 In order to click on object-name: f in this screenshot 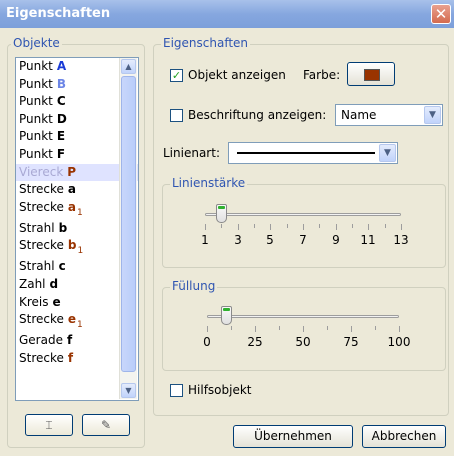, I will do `click(69, 340)`.